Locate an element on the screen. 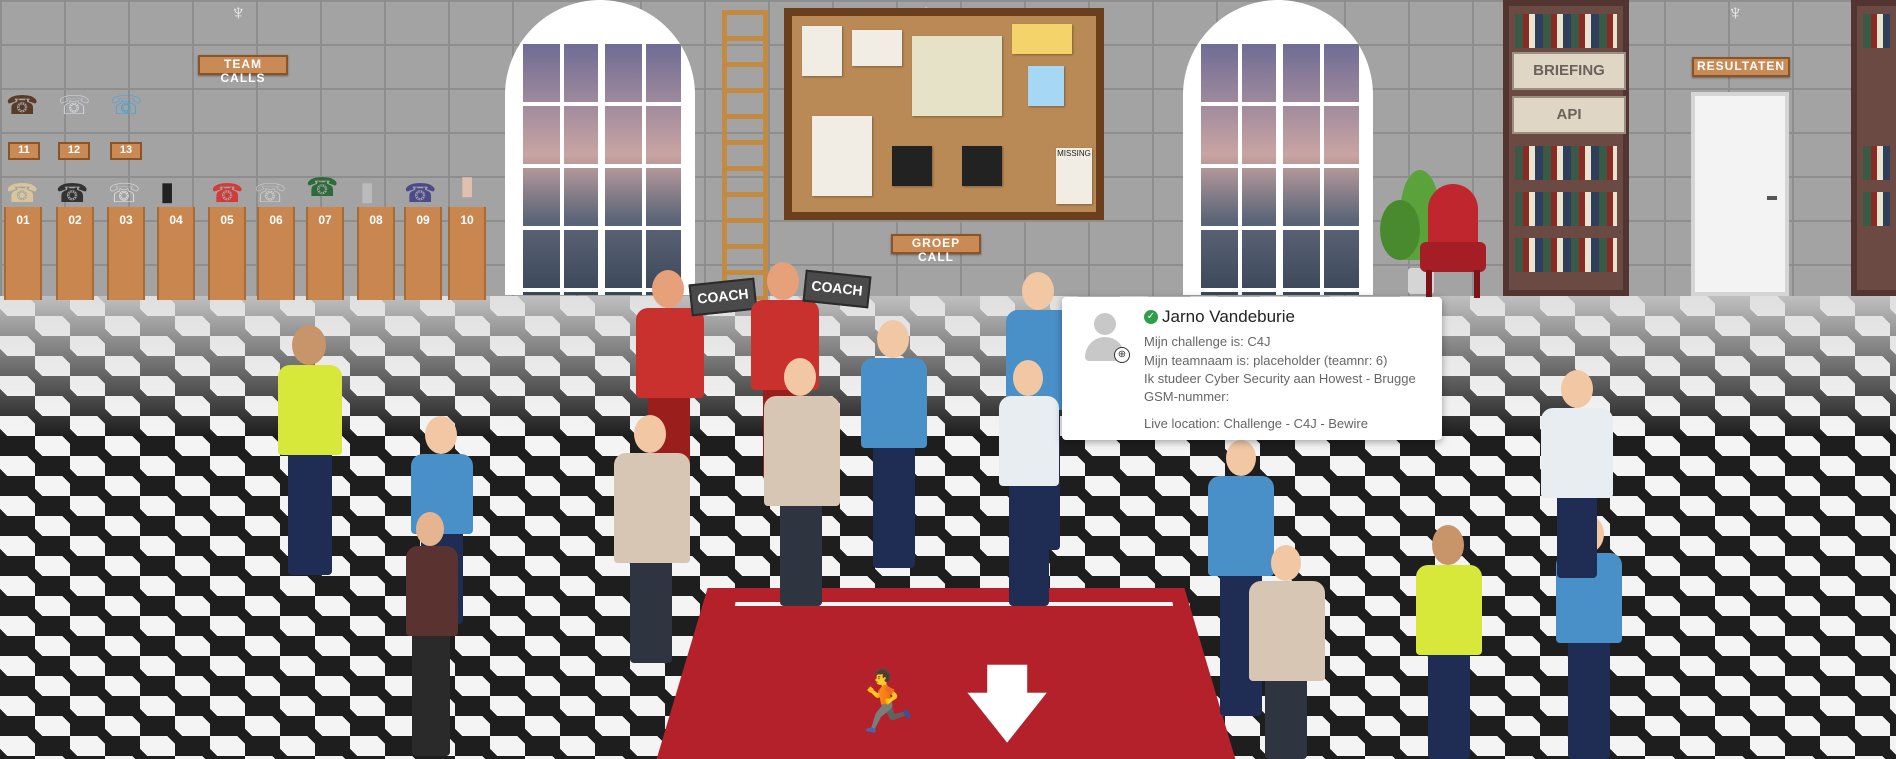 This screenshot has height=759, width=1896. door-handle is located at coordinates (1772, 198).